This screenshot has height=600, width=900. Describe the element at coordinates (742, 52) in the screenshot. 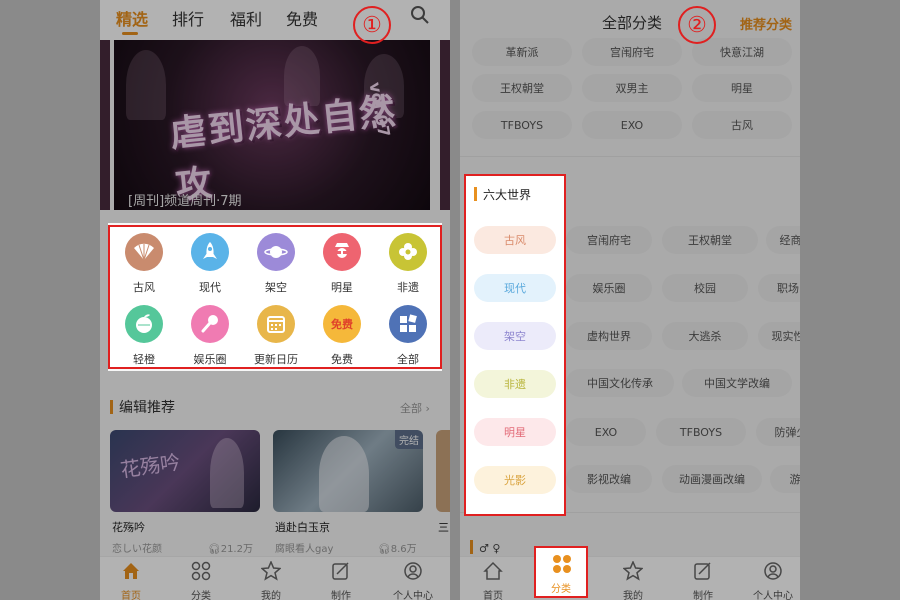

I see `tag-pill: 快意江湖` at that location.